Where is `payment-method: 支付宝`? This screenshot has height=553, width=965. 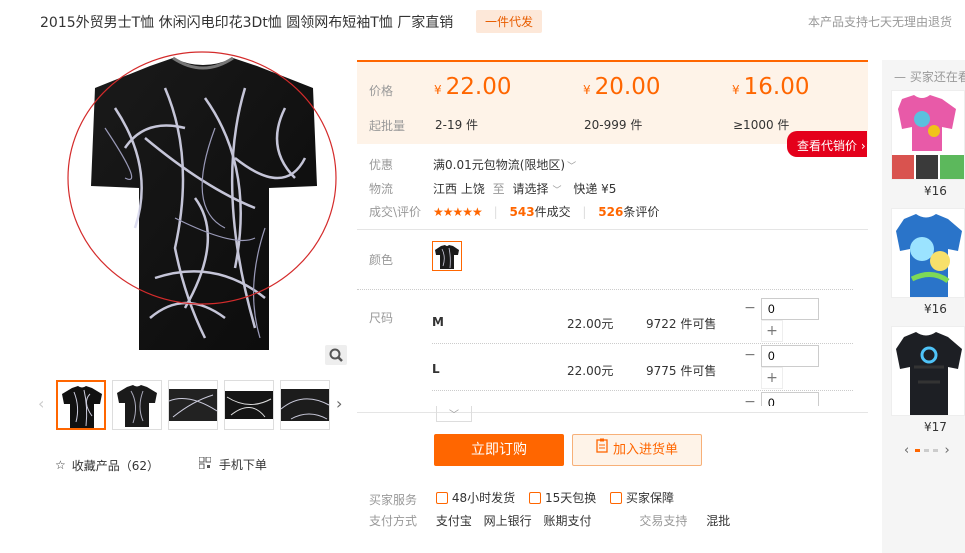 payment-method: 支付宝 is located at coordinates (453, 521).